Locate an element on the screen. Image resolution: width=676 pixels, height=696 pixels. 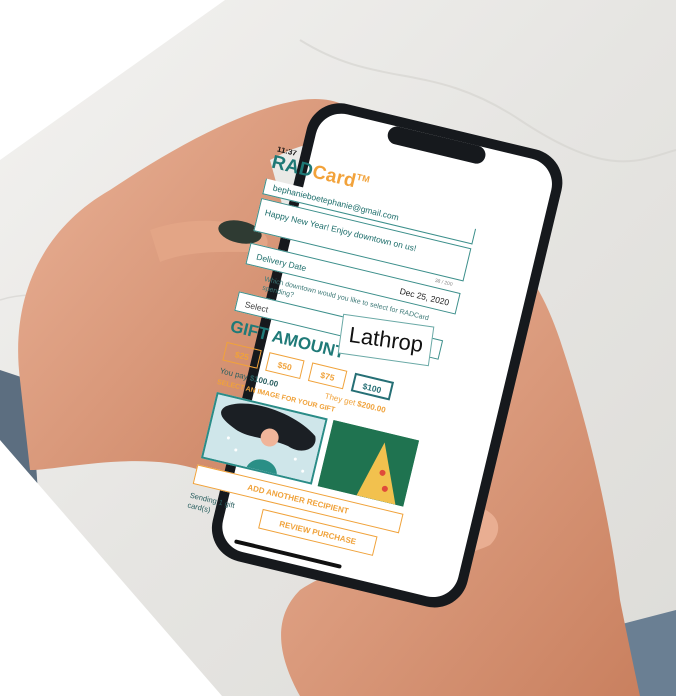
logo-rad: RAD is located at coordinates (292, 166).